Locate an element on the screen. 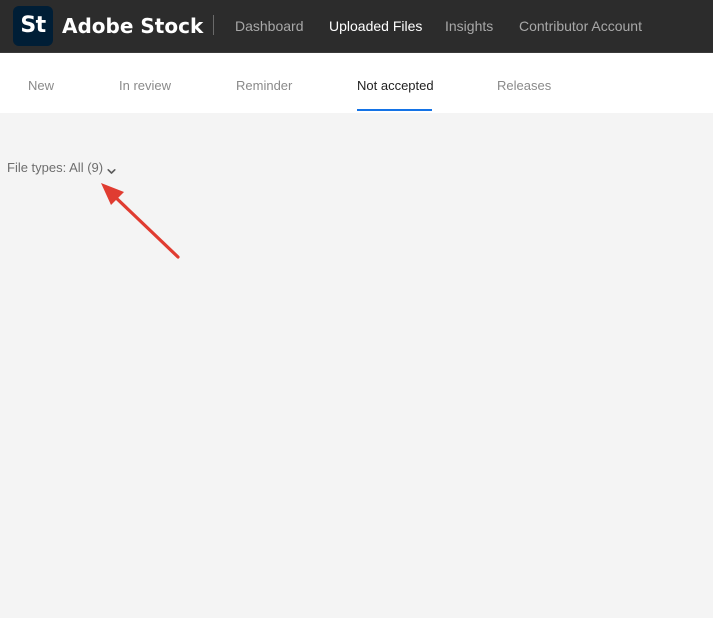 This screenshot has height=618, width=713. file-types-filter: File types: All (9) is located at coordinates (61, 168).